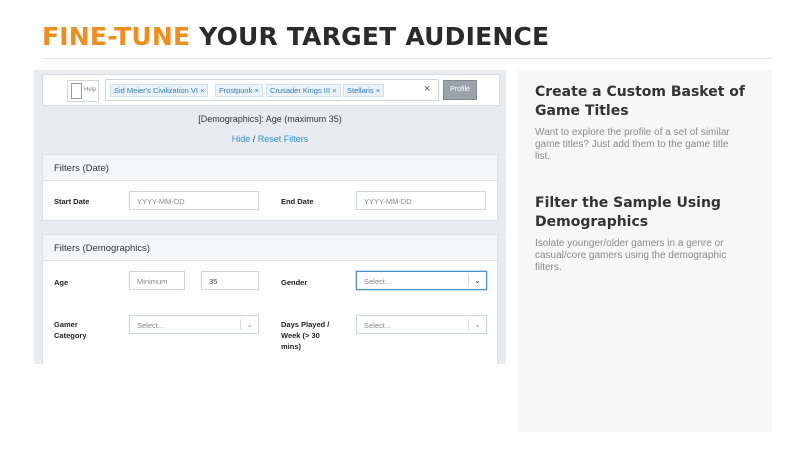 The width and height of the screenshot is (800, 450). What do you see at coordinates (241, 139) in the screenshot?
I see `hide-filters-link: Hide` at bounding box center [241, 139].